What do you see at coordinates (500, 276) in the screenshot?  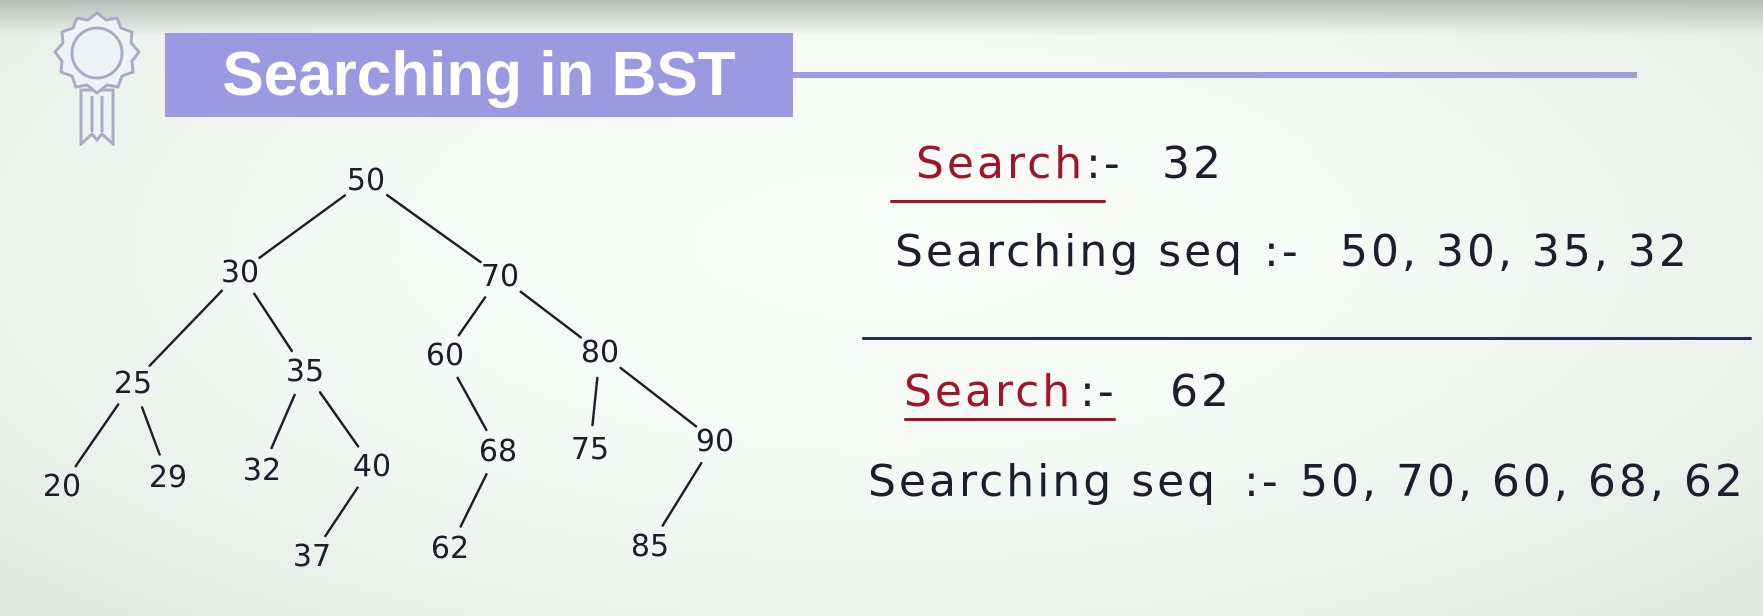 I see `tree-node-70: 70` at bounding box center [500, 276].